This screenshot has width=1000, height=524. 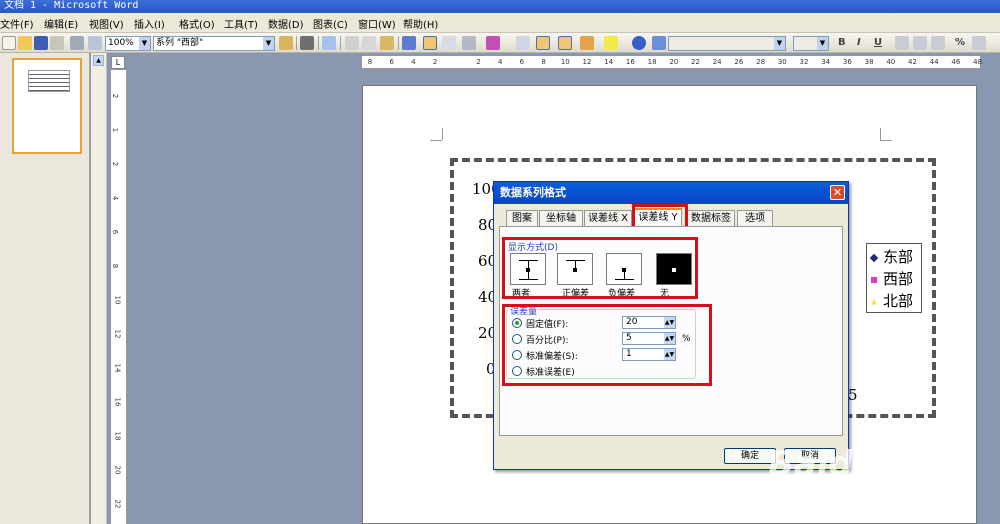 What do you see at coordinates (979, 43) in the screenshot?
I see `comma-style-icon` at bounding box center [979, 43].